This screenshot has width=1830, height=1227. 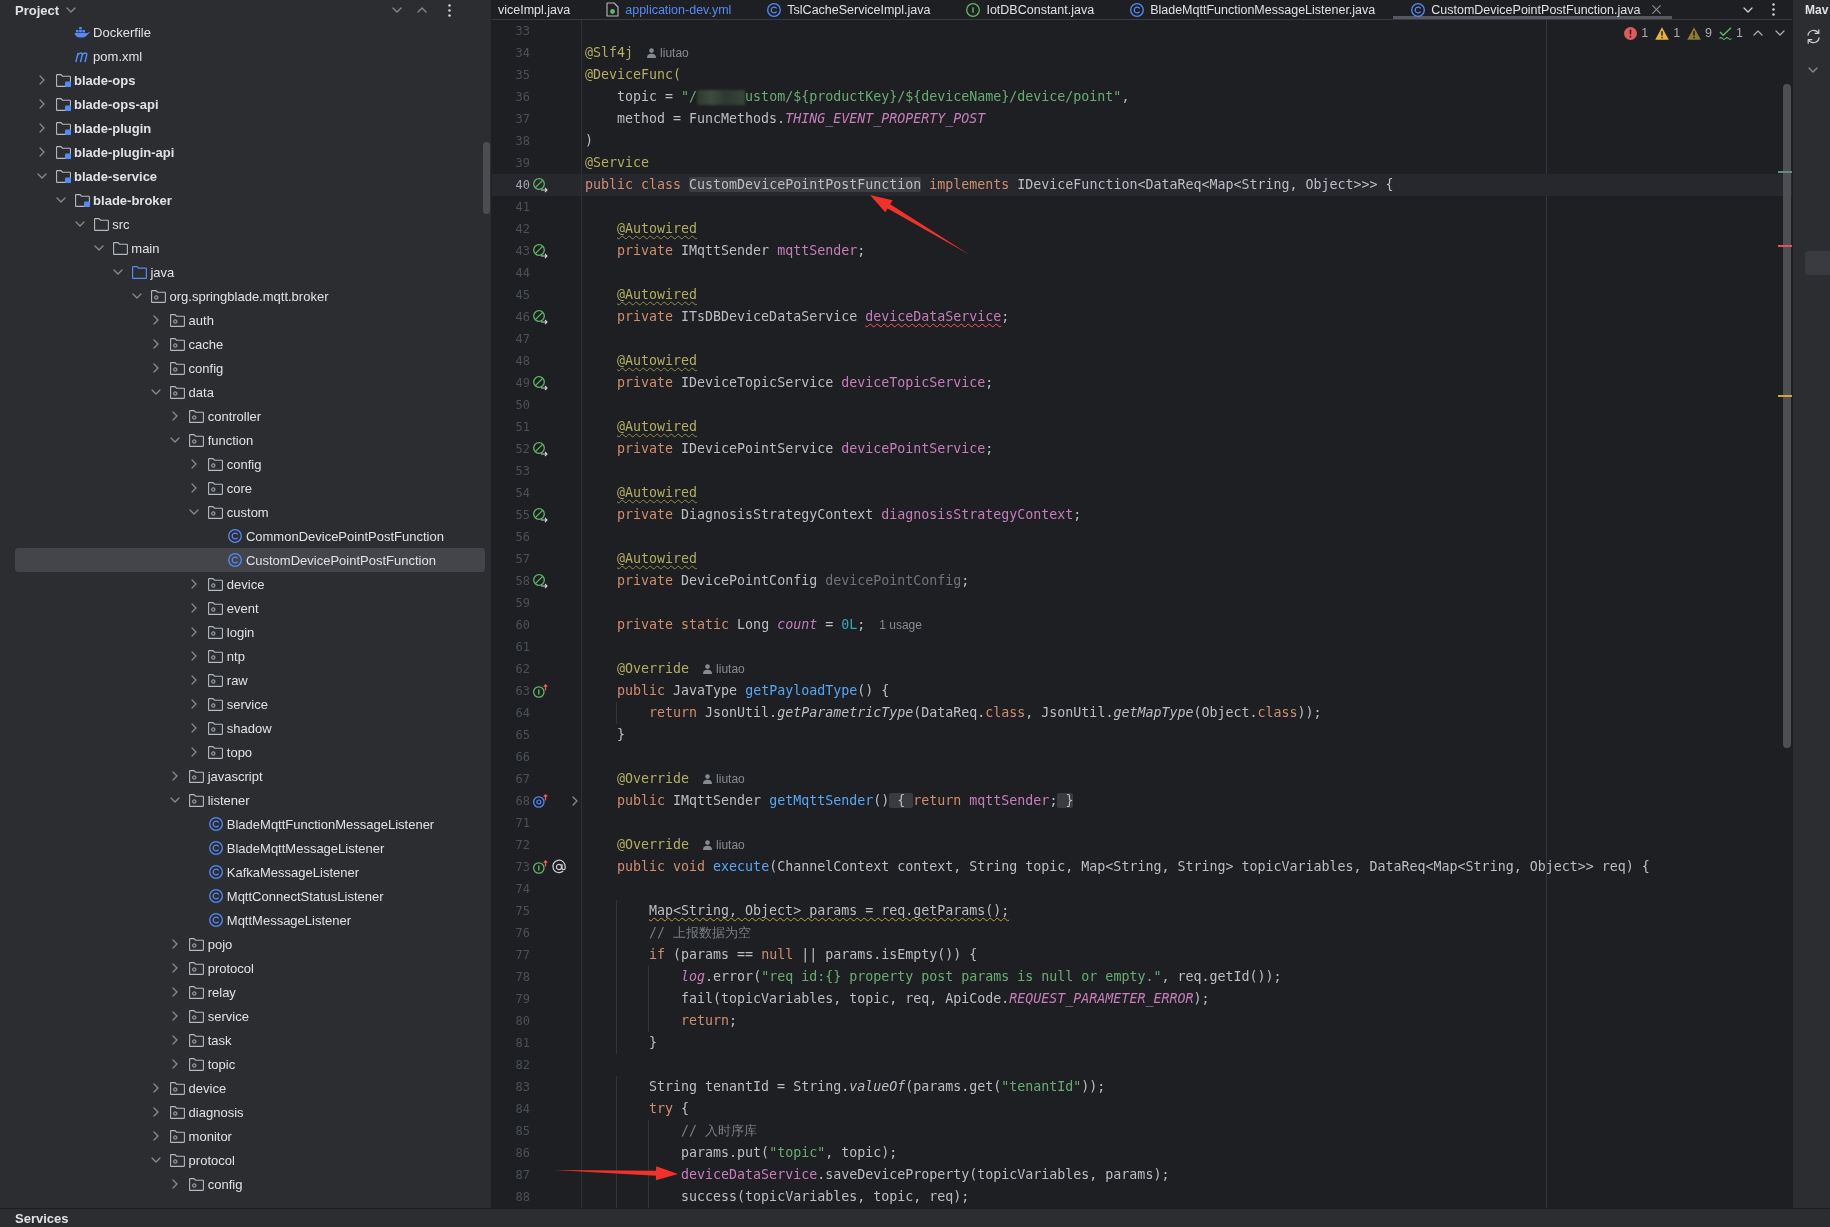 What do you see at coordinates (250, 776) in the screenshot?
I see `tree-item: javascript` at bounding box center [250, 776].